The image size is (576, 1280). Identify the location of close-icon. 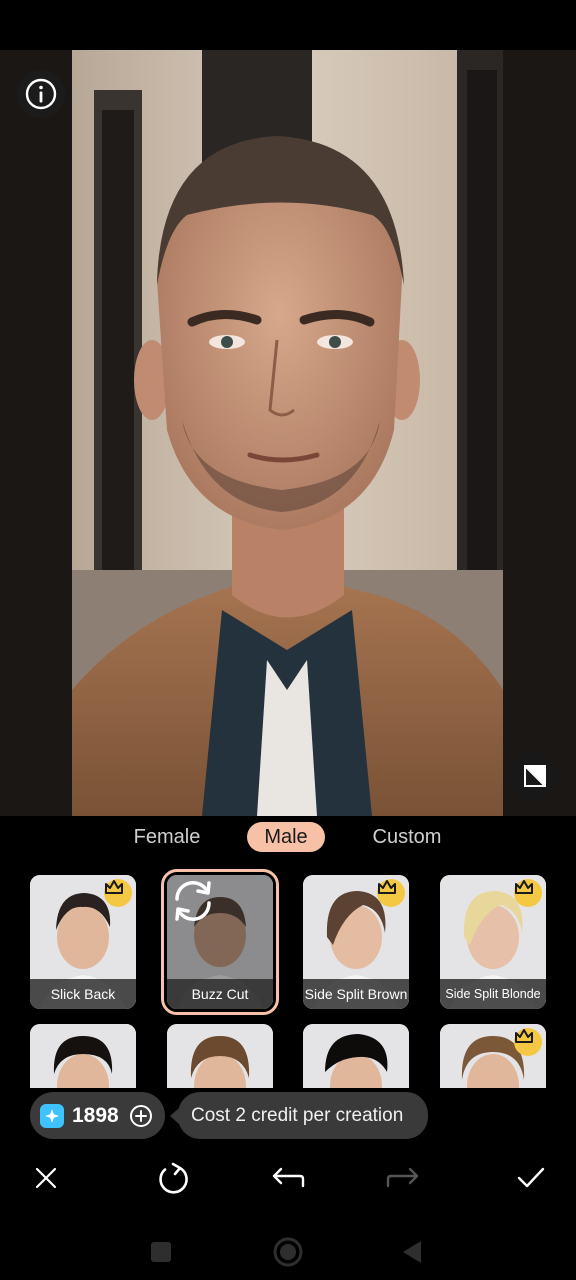
(46, 1178).